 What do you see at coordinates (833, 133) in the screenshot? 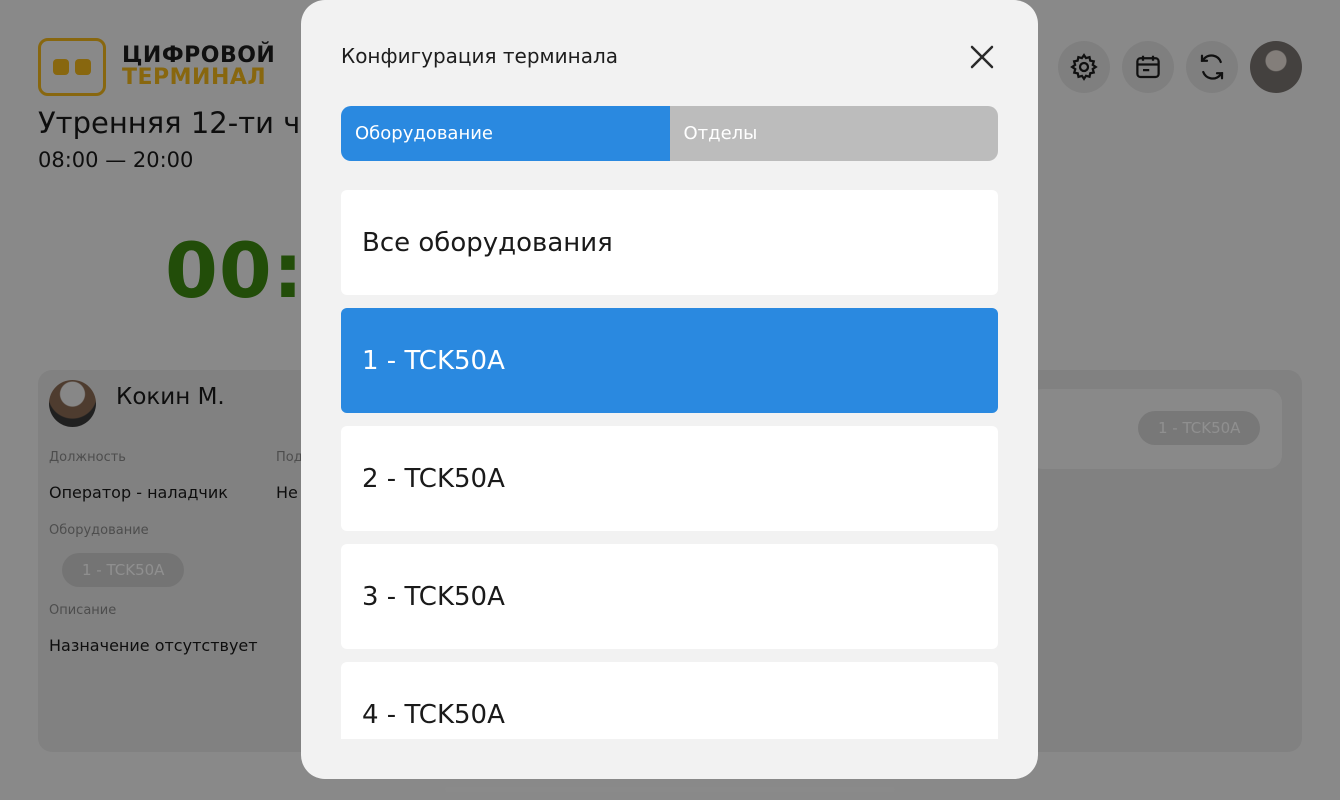
I see `tab-departments: Отделы` at bounding box center [833, 133].